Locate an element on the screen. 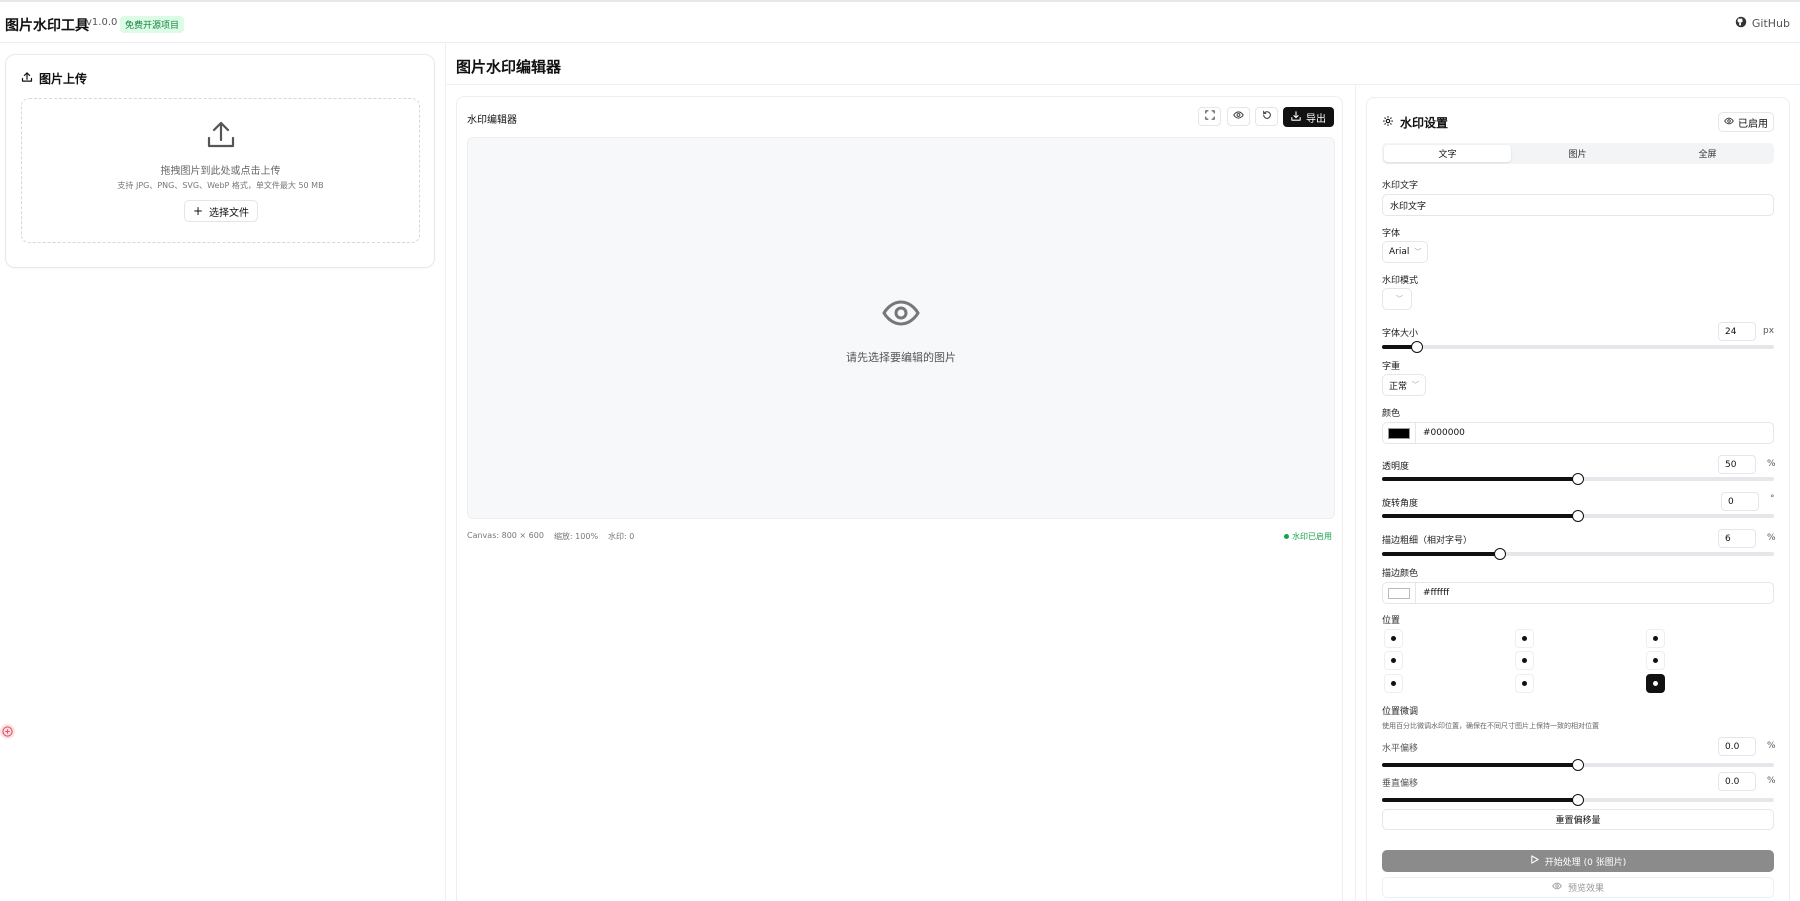 The width and height of the screenshot is (1800, 901). size-unit: px is located at coordinates (1769, 331).